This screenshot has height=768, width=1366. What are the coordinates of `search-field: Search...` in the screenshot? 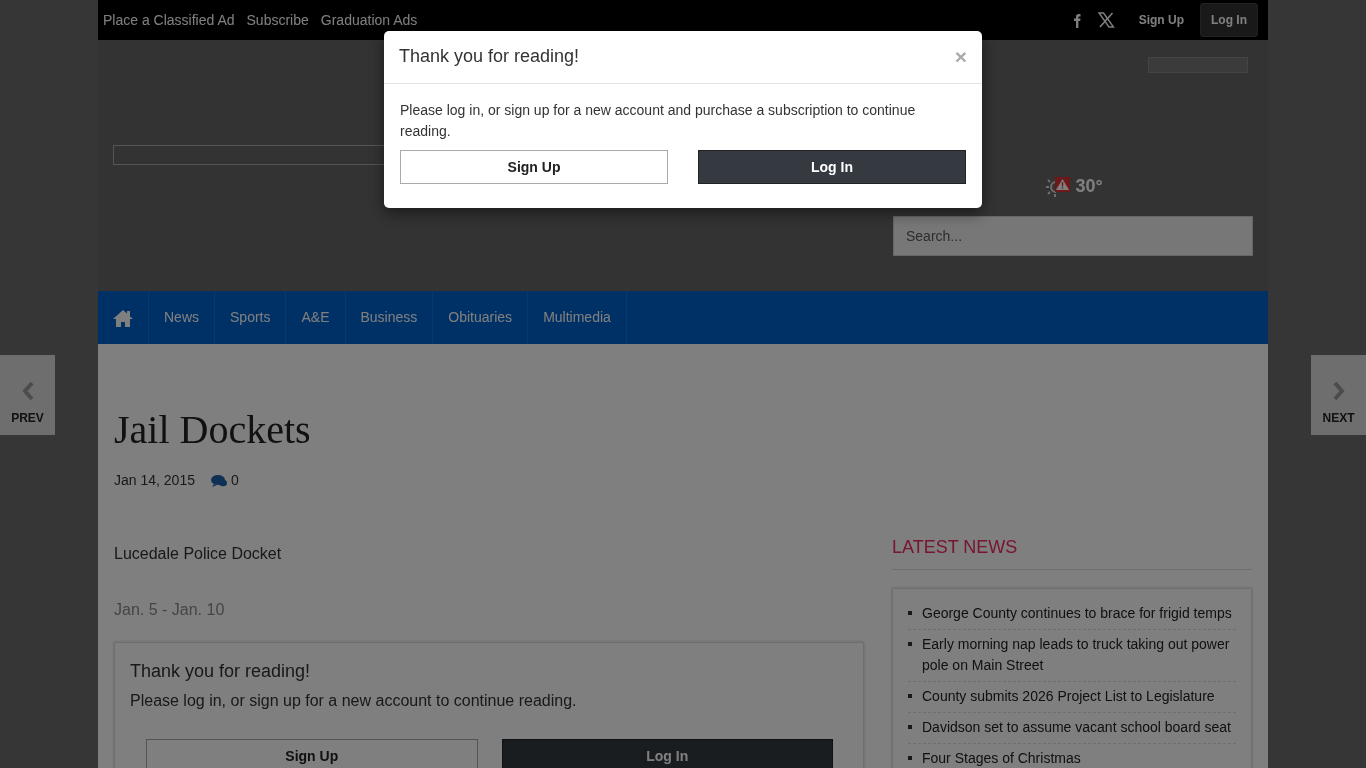 It's located at (1073, 236).